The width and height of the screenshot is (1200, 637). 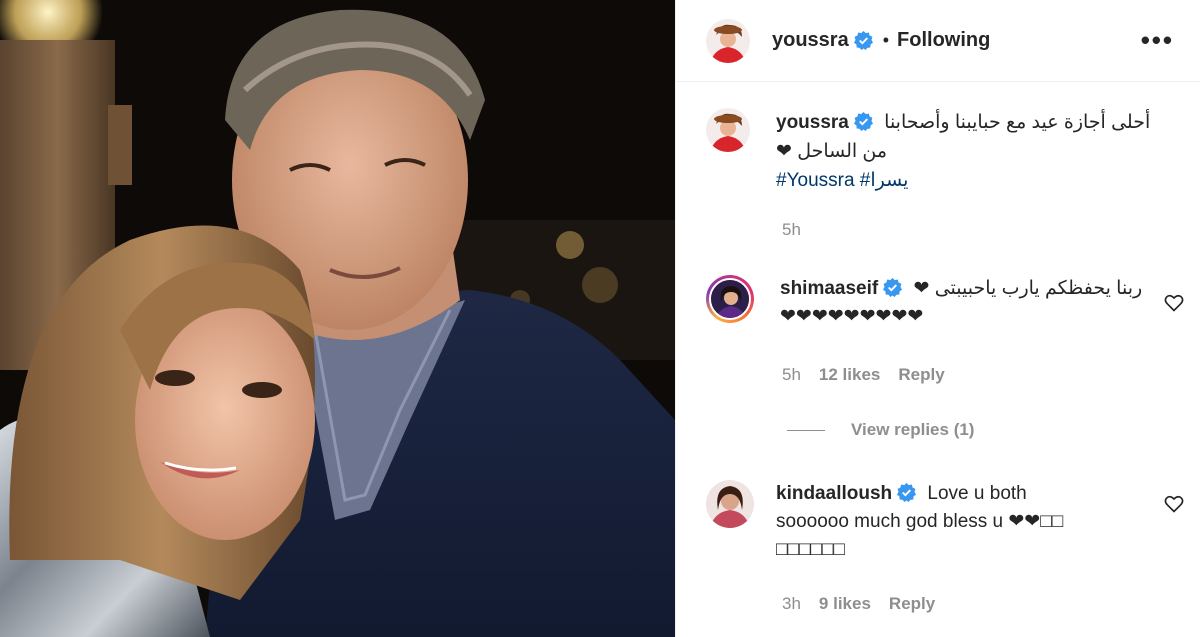 I want to click on comment-time: 3h, so click(x=791, y=603).